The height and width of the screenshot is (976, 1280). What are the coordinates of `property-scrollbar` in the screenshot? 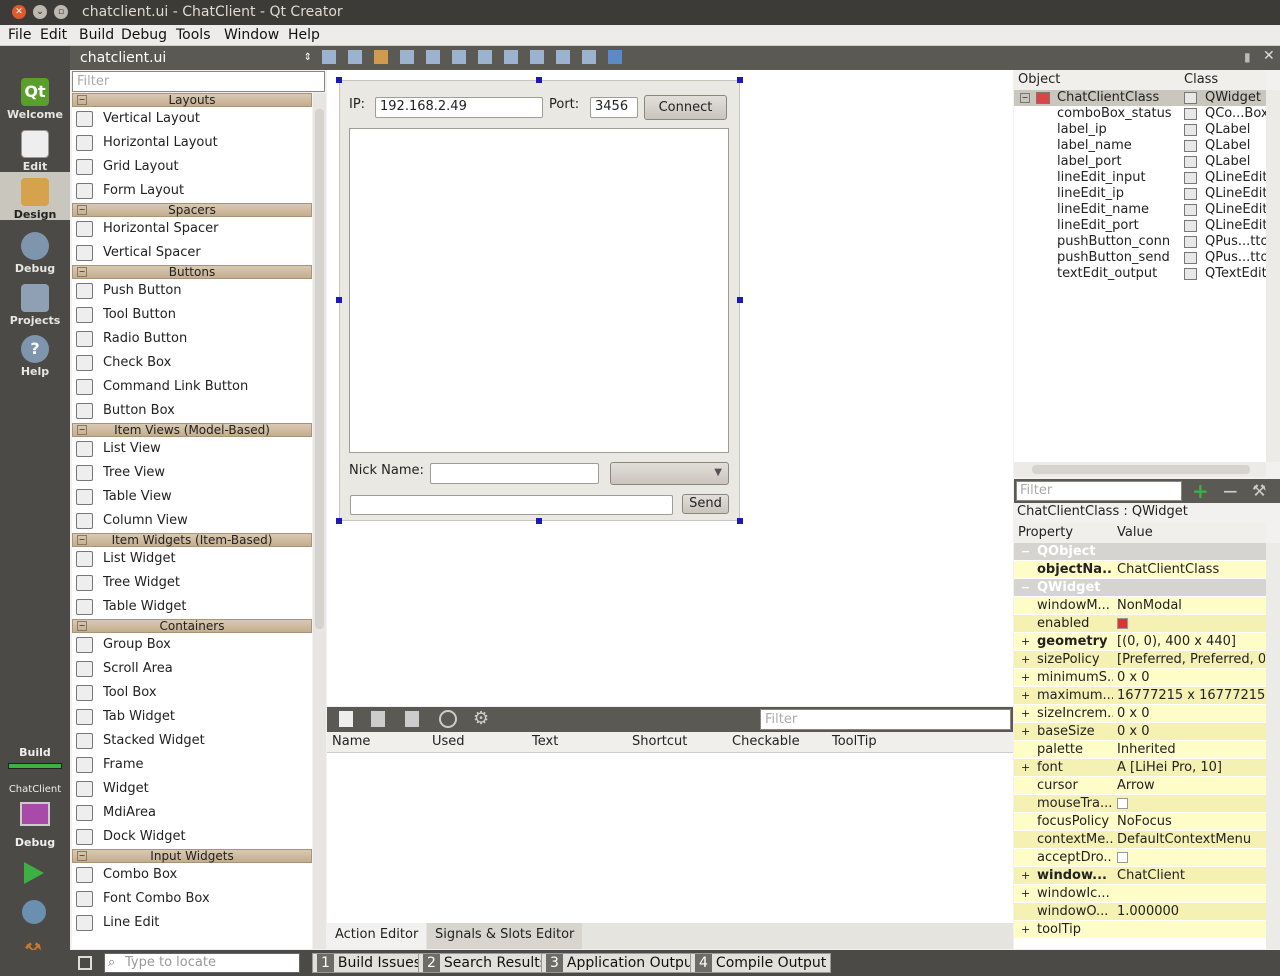 It's located at (1273, 746).